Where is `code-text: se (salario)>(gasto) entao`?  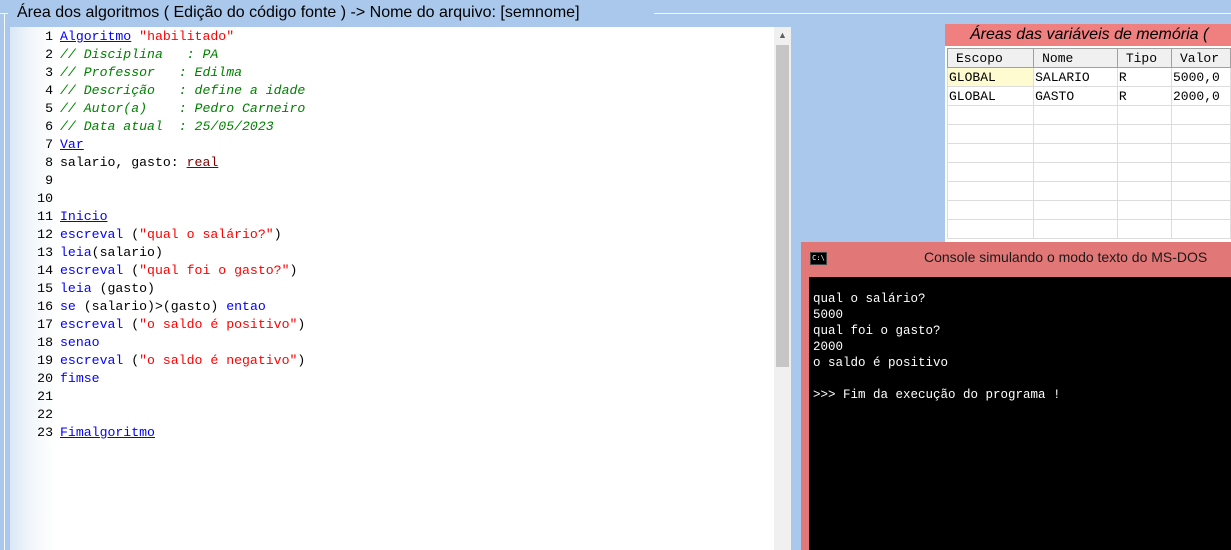 code-text: se (salario)>(gasto) entao is located at coordinates (163, 307).